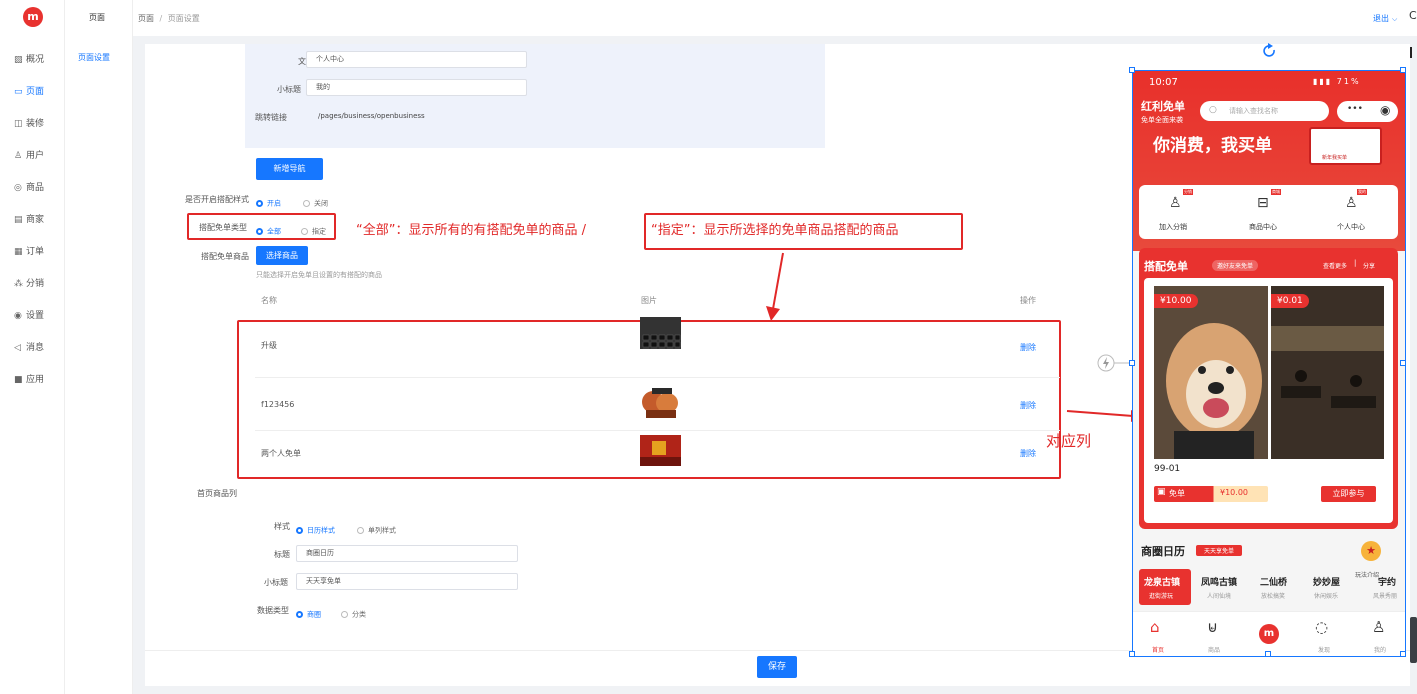  I want to click on calendar-item: 二仙桥 放松搞笑, so click(1282, 590).